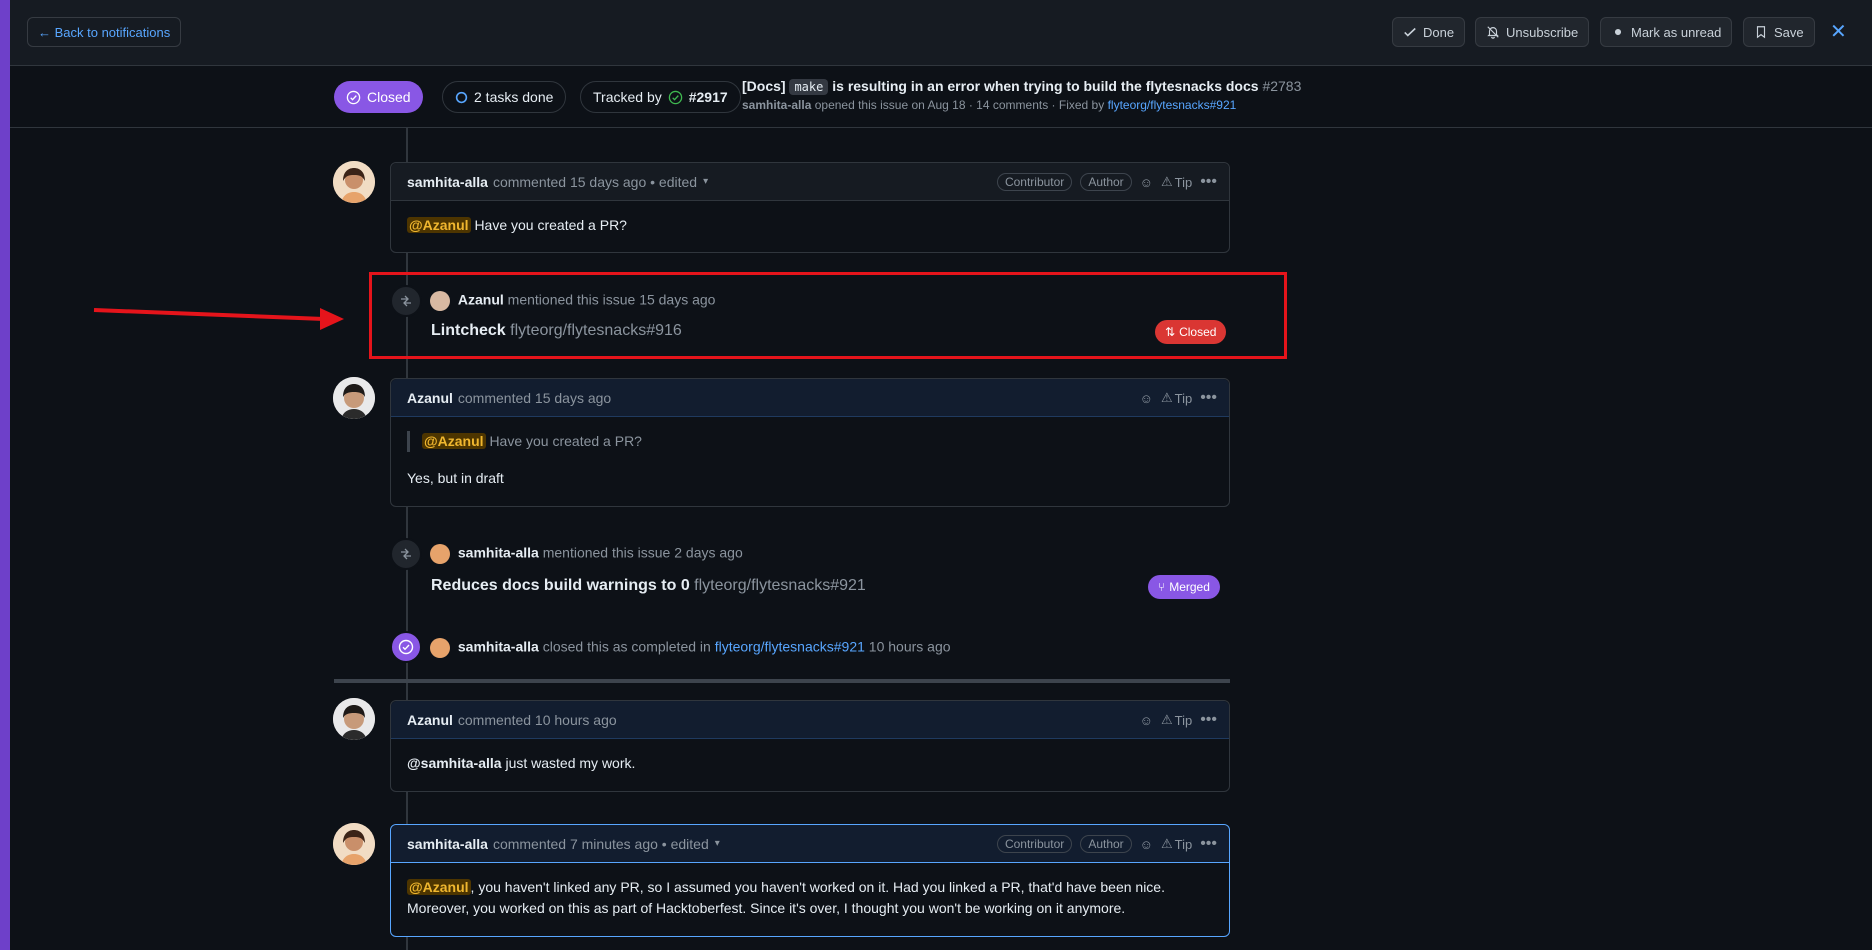  What do you see at coordinates (406, 554) in the screenshot?
I see `cross-reference-icon` at bounding box center [406, 554].